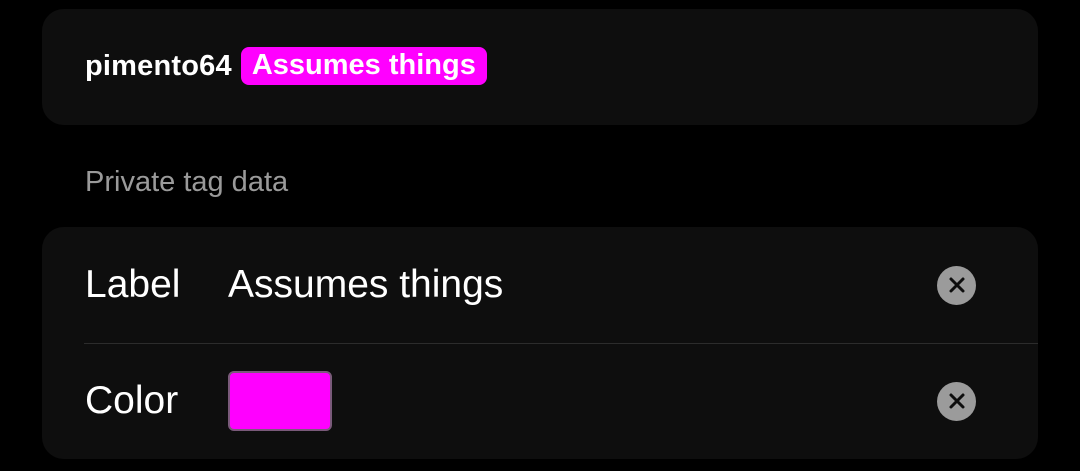 The image size is (1080, 471). Describe the element at coordinates (365, 285) in the screenshot. I see `label-input: Assumes things` at that location.